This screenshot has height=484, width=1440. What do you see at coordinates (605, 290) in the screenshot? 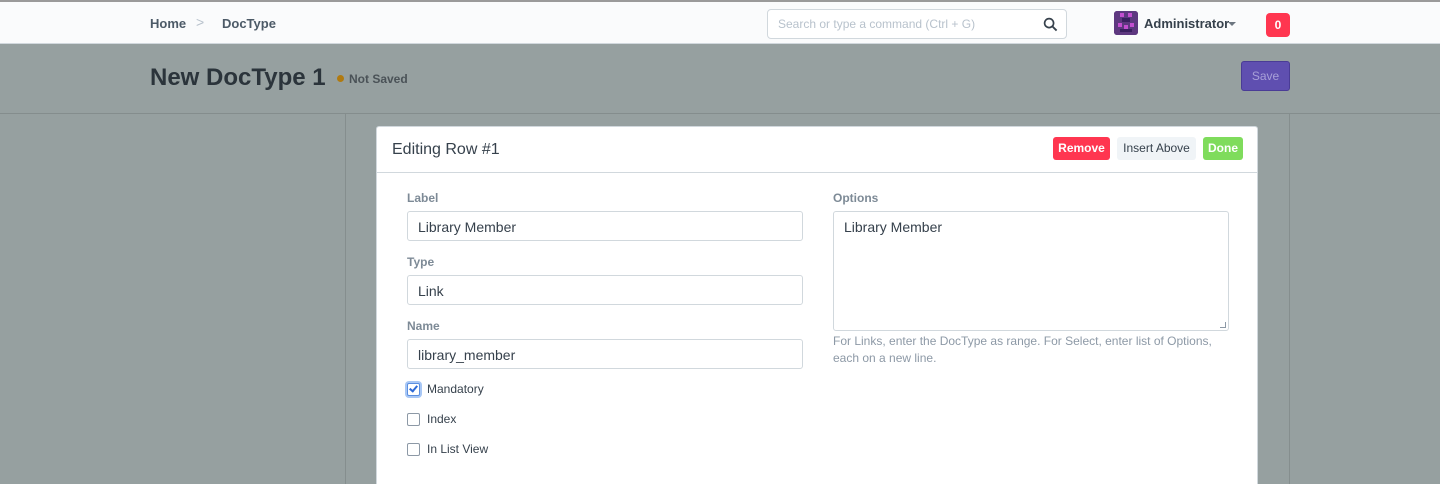
I see `type-select: Link` at bounding box center [605, 290].